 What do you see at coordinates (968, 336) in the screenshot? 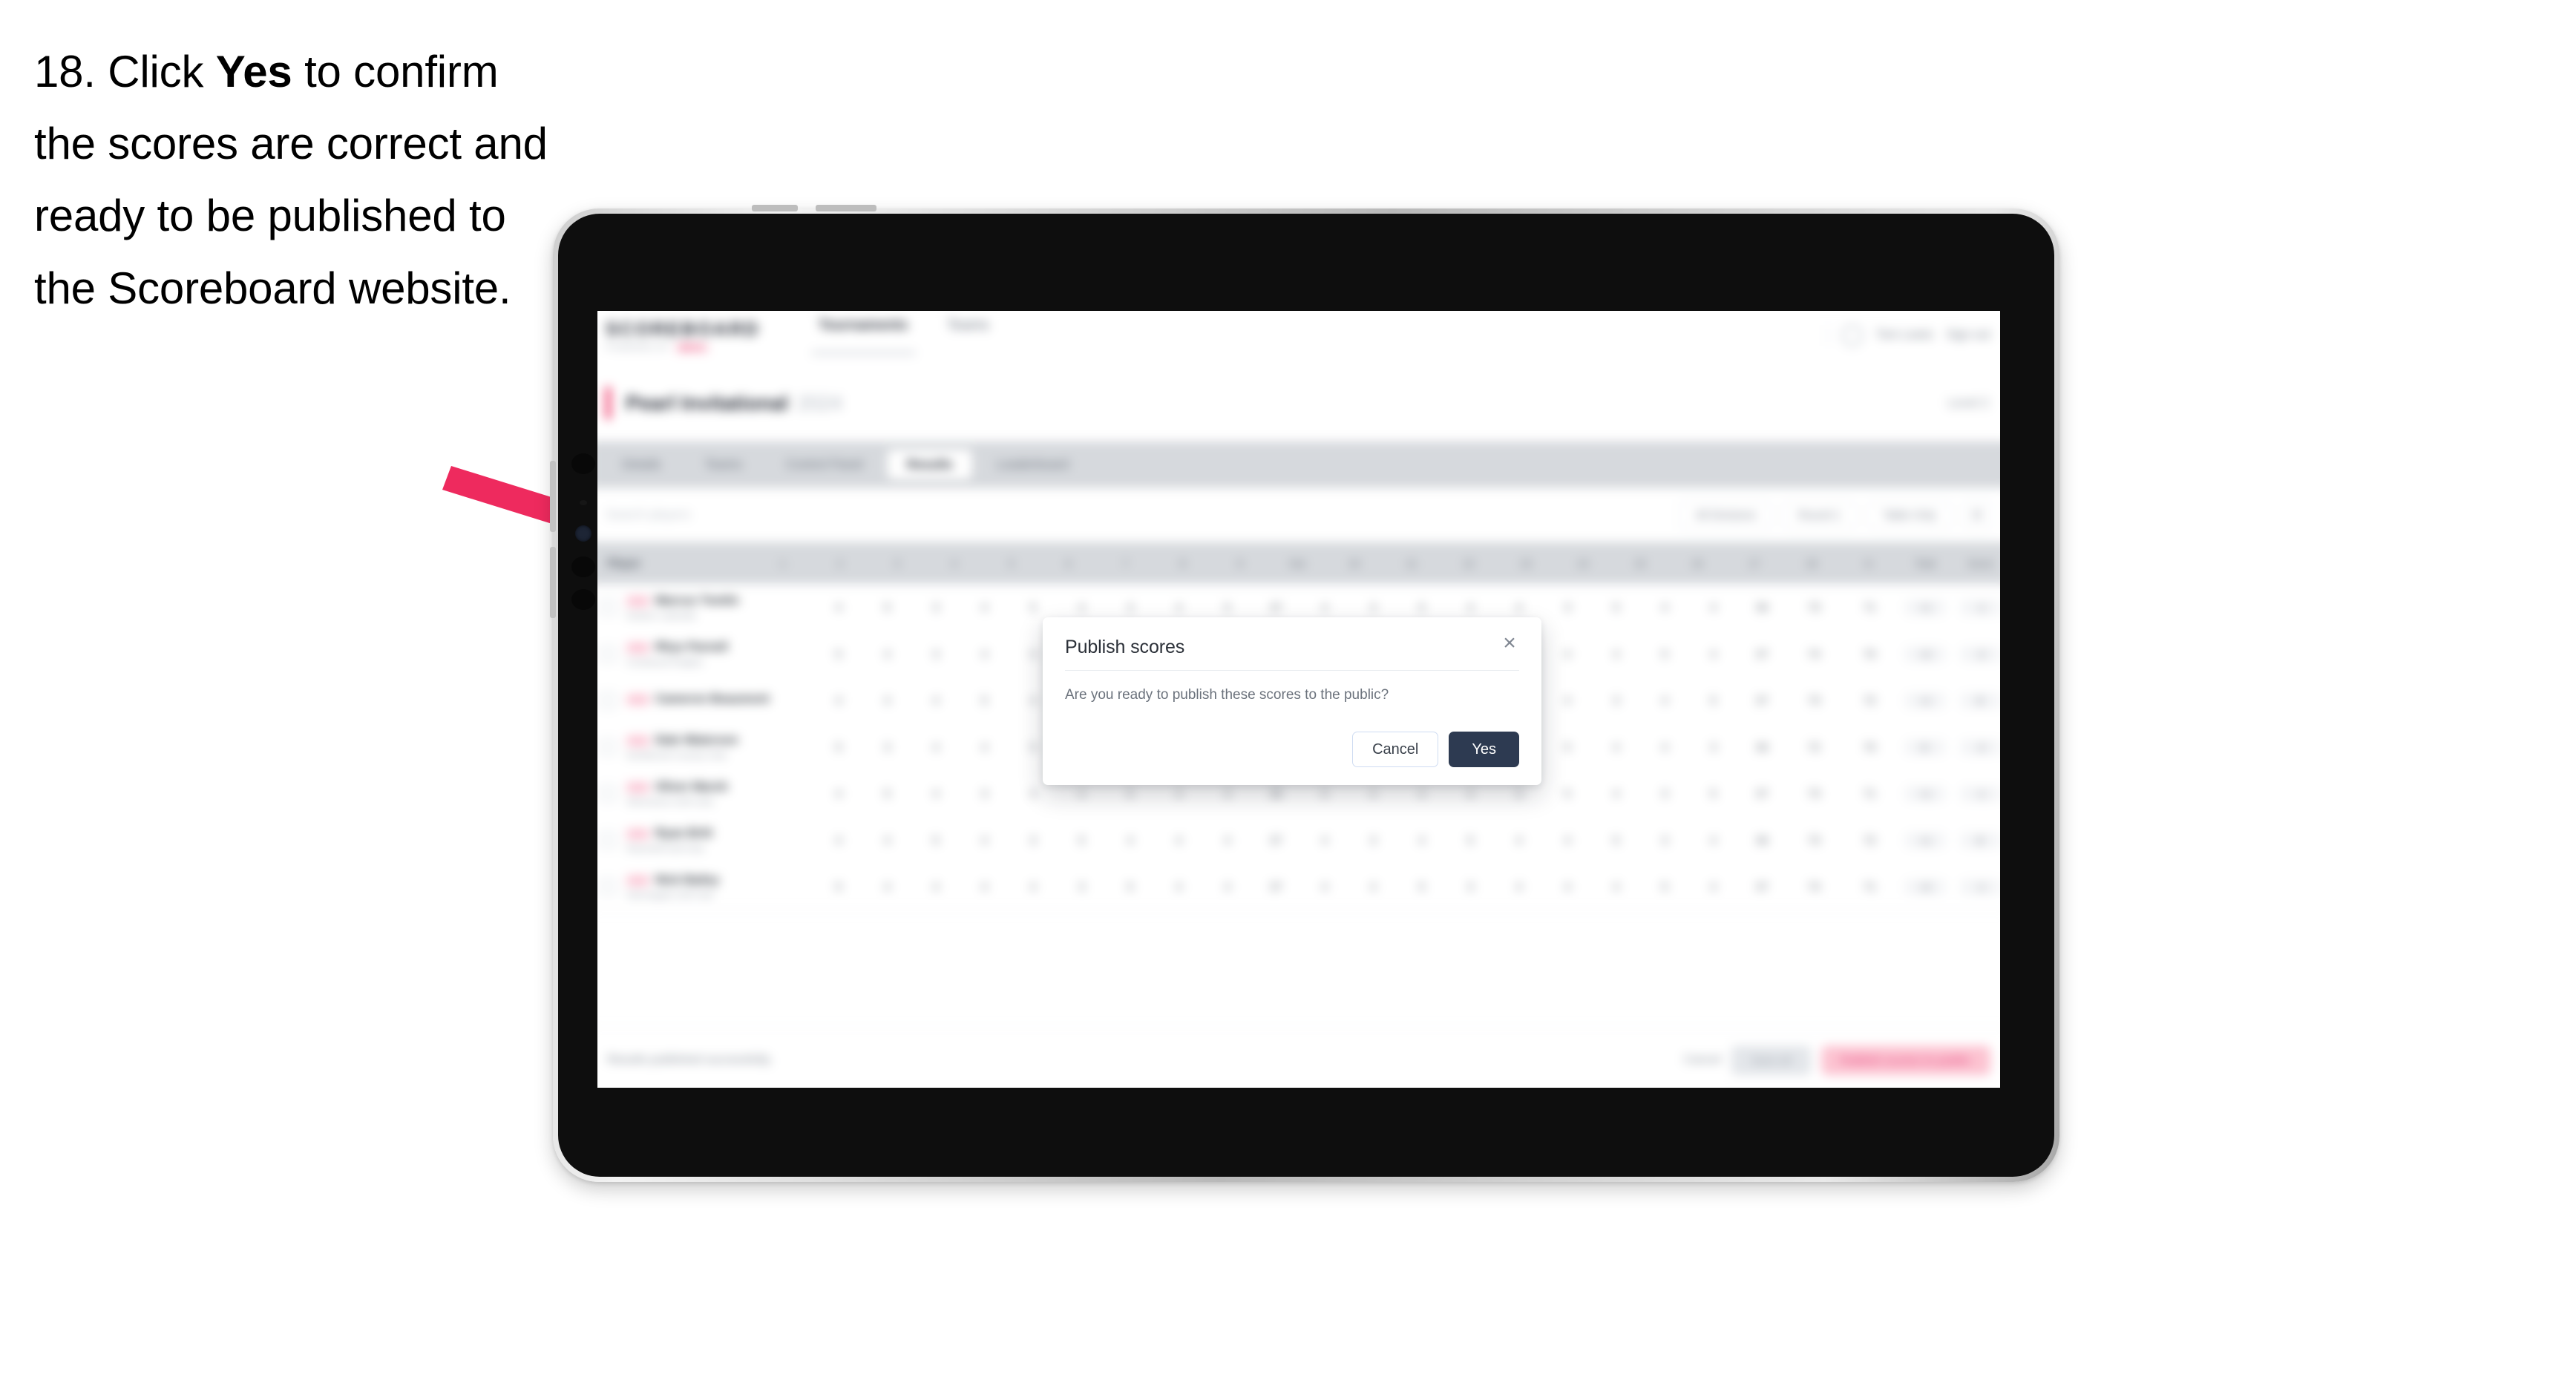
I see `topnav-item-teams: Teams` at bounding box center [968, 336].